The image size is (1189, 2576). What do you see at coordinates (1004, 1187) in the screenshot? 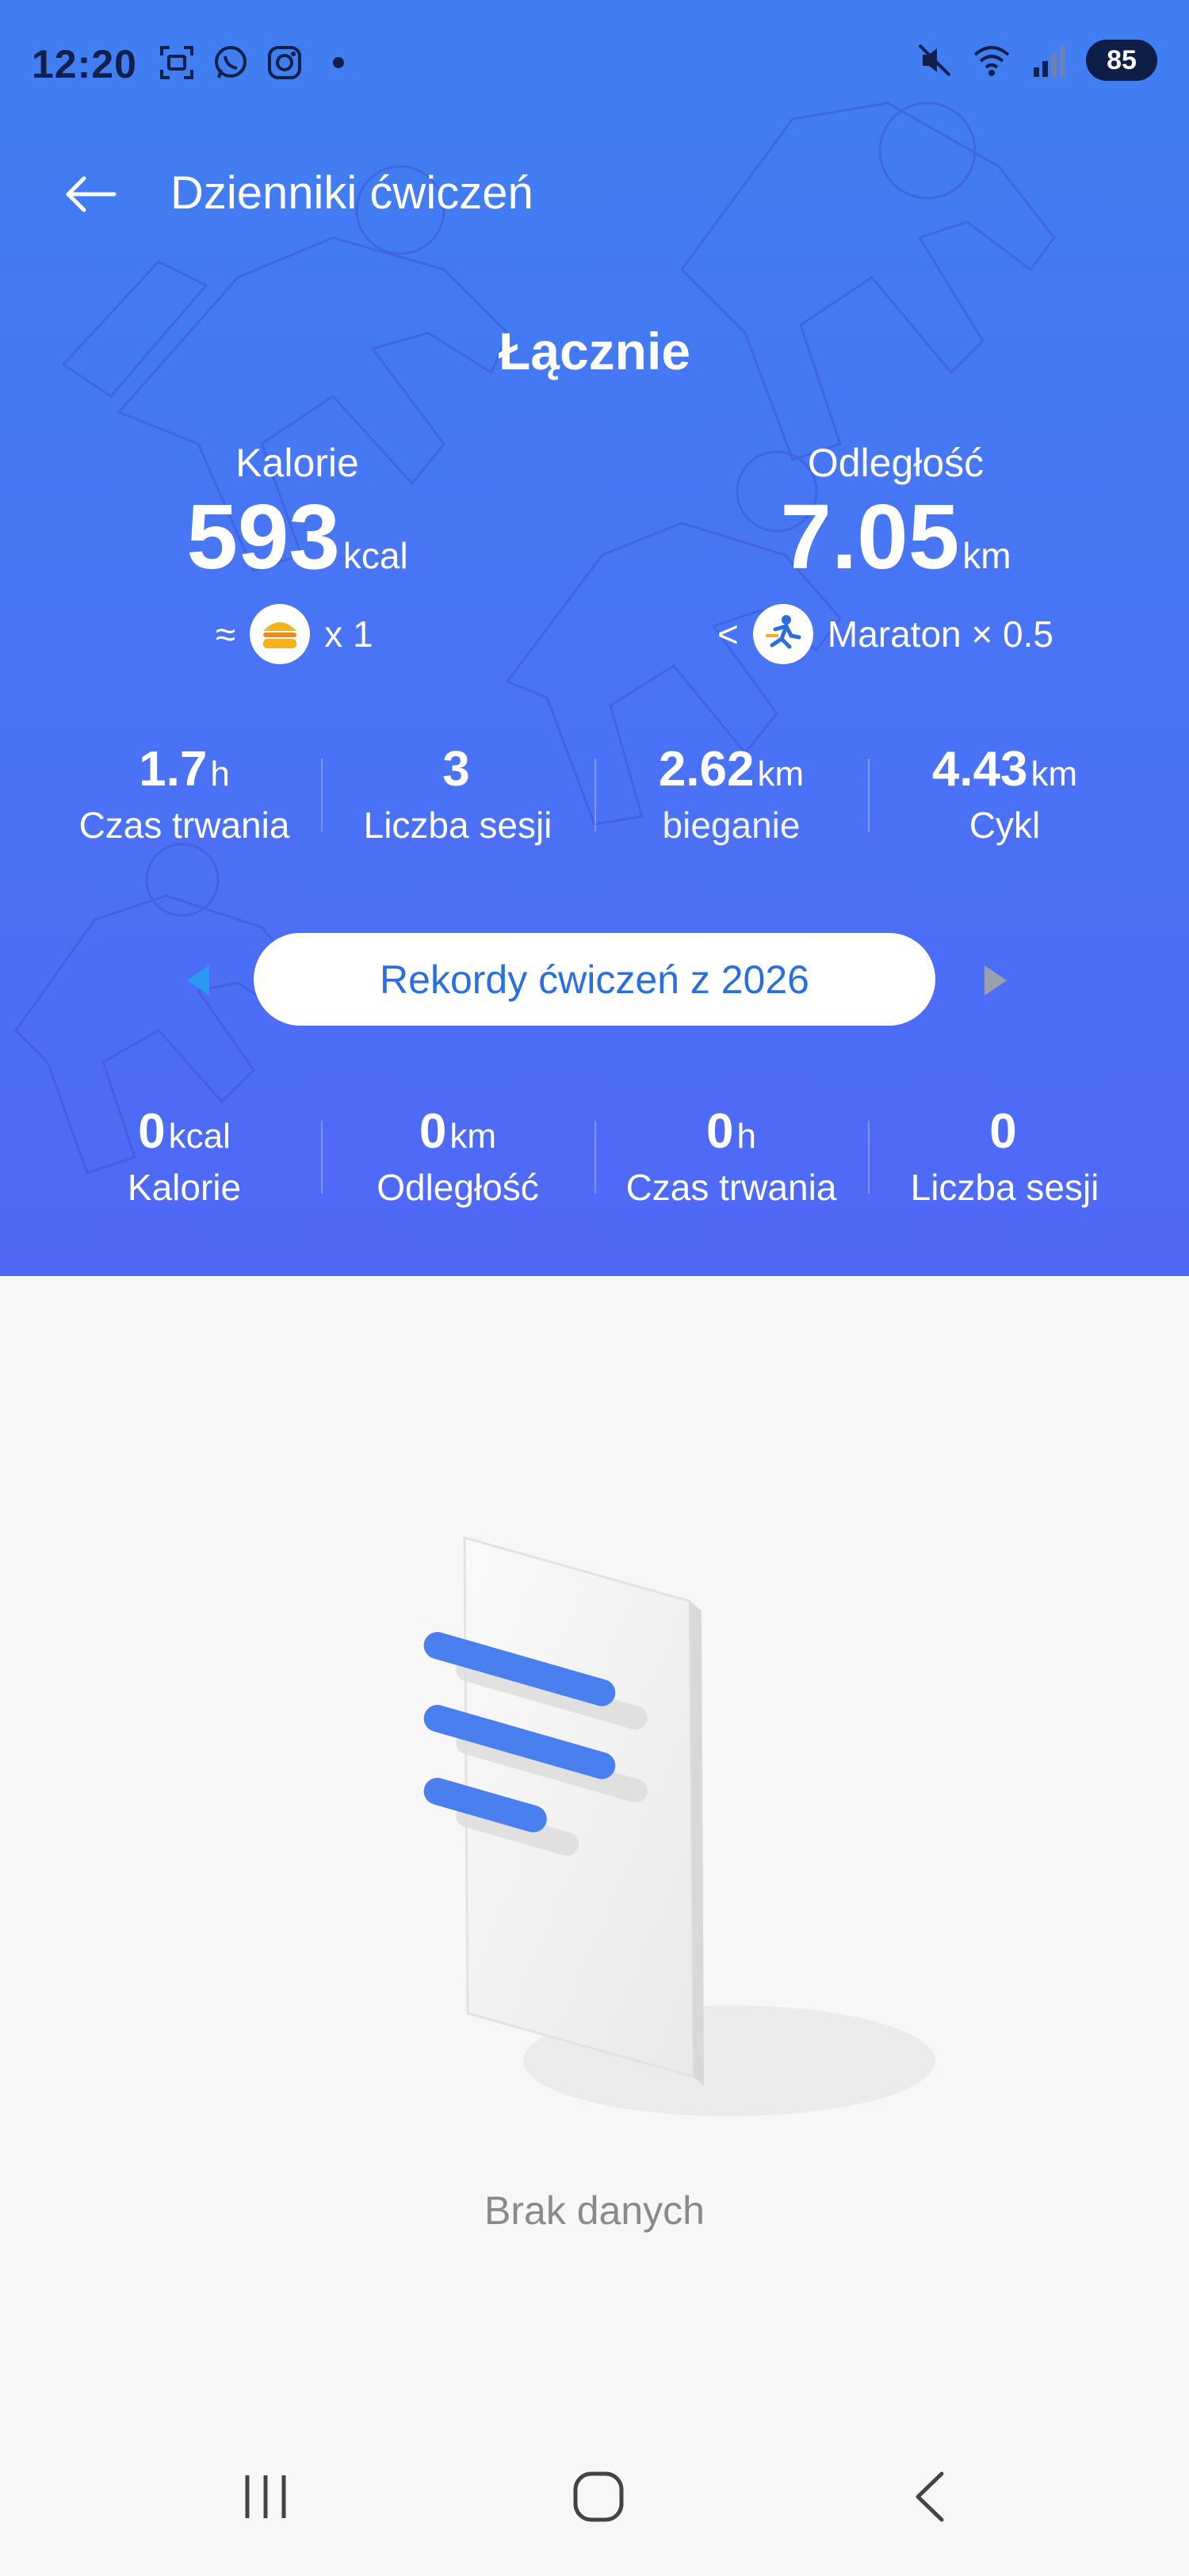
I see `year-sessions-label: Liczba sesji` at bounding box center [1004, 1187].